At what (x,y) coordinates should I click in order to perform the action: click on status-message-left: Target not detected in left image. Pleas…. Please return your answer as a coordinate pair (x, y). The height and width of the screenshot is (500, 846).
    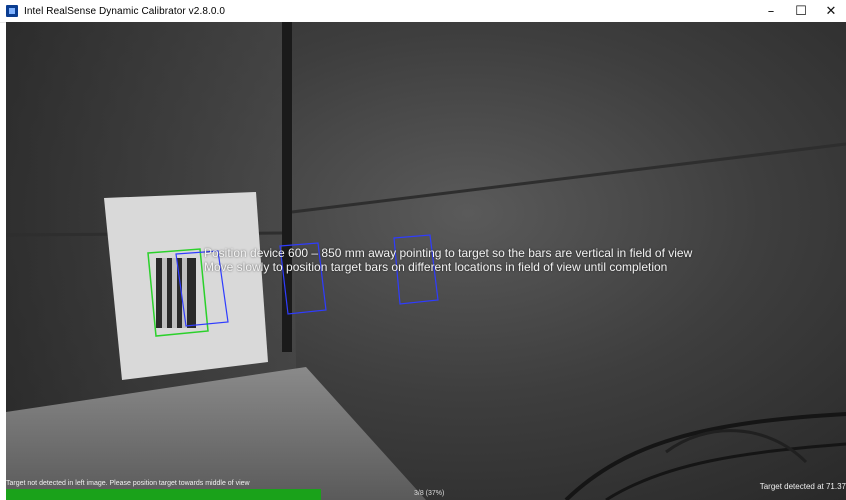
    Looking at the image, I should click on (128, 483).